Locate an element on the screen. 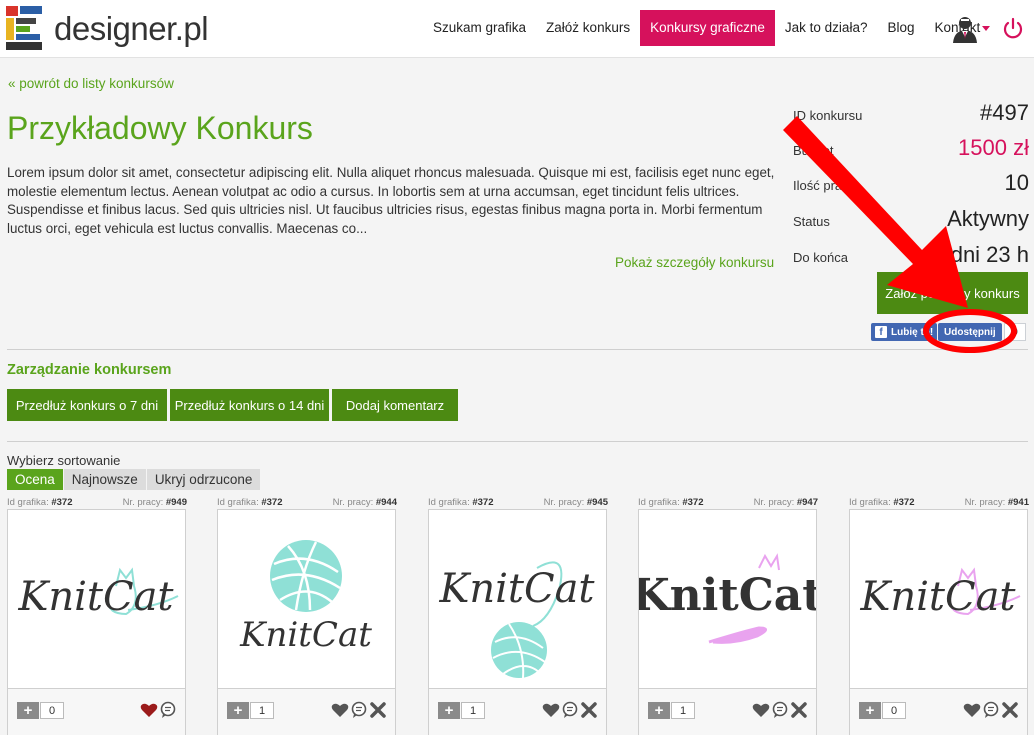 This screenshot has width=1034, height=735. sort-tabs: Ocena Najnowsze Ukryj odrzucone is located at coordinates (134, 479).